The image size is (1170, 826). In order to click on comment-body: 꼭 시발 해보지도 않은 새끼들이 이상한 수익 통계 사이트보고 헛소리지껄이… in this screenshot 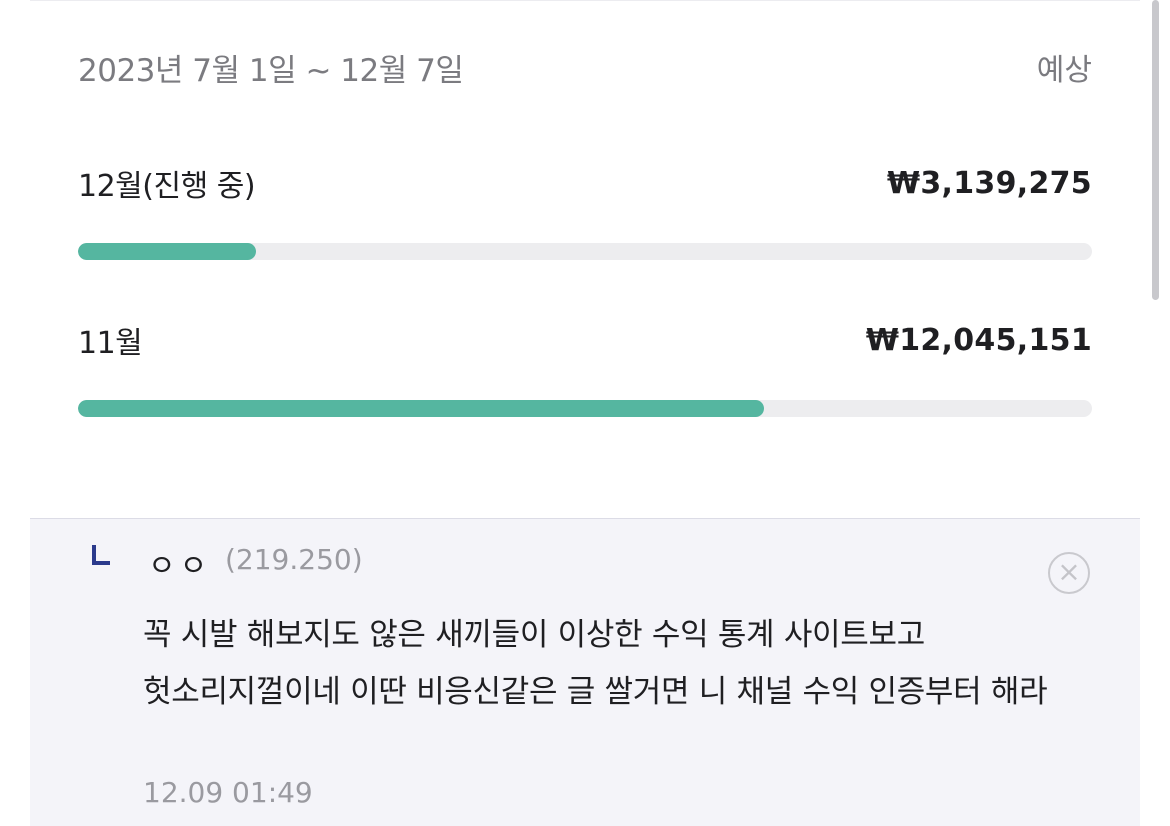, I will do `click(595, 663)`.